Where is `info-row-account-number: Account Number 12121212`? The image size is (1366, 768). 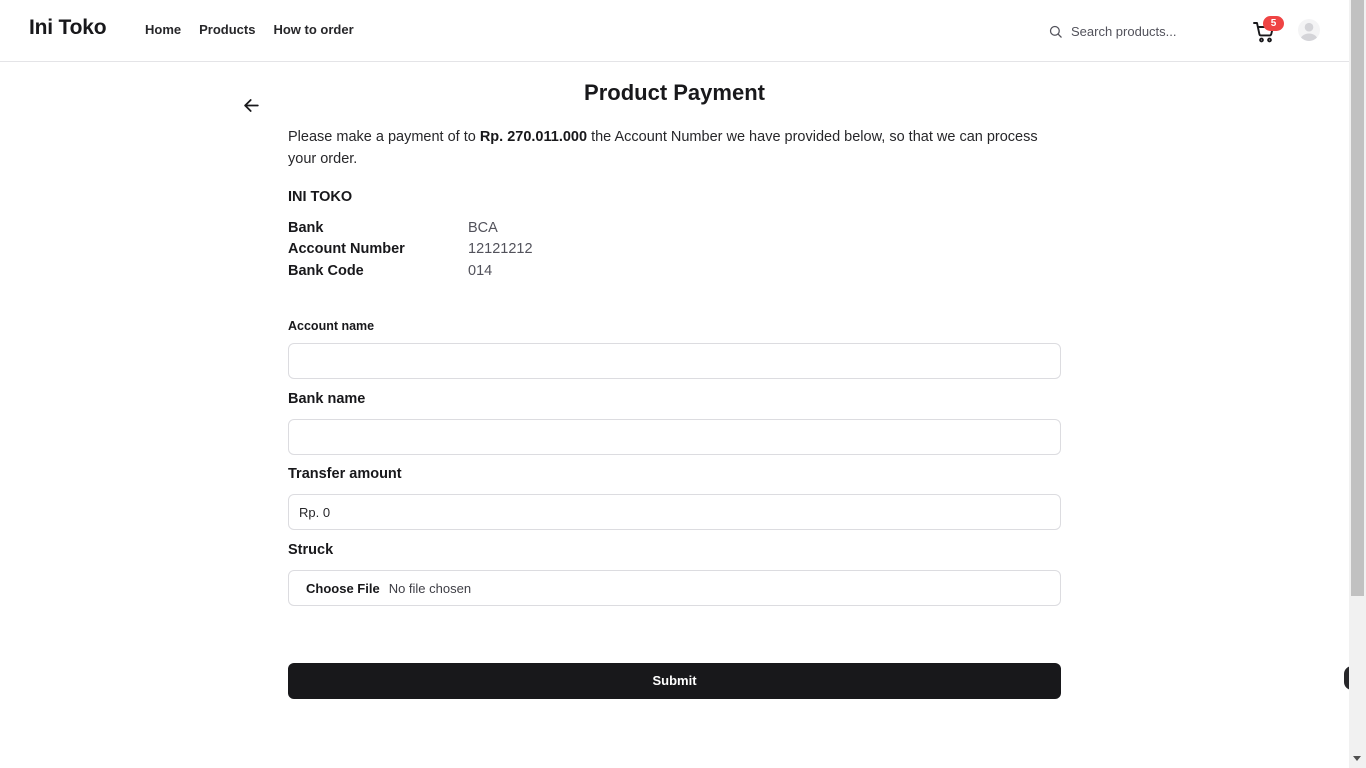 info-row-account-number: Account Number 12121212 is located at coordinates (410, 250).